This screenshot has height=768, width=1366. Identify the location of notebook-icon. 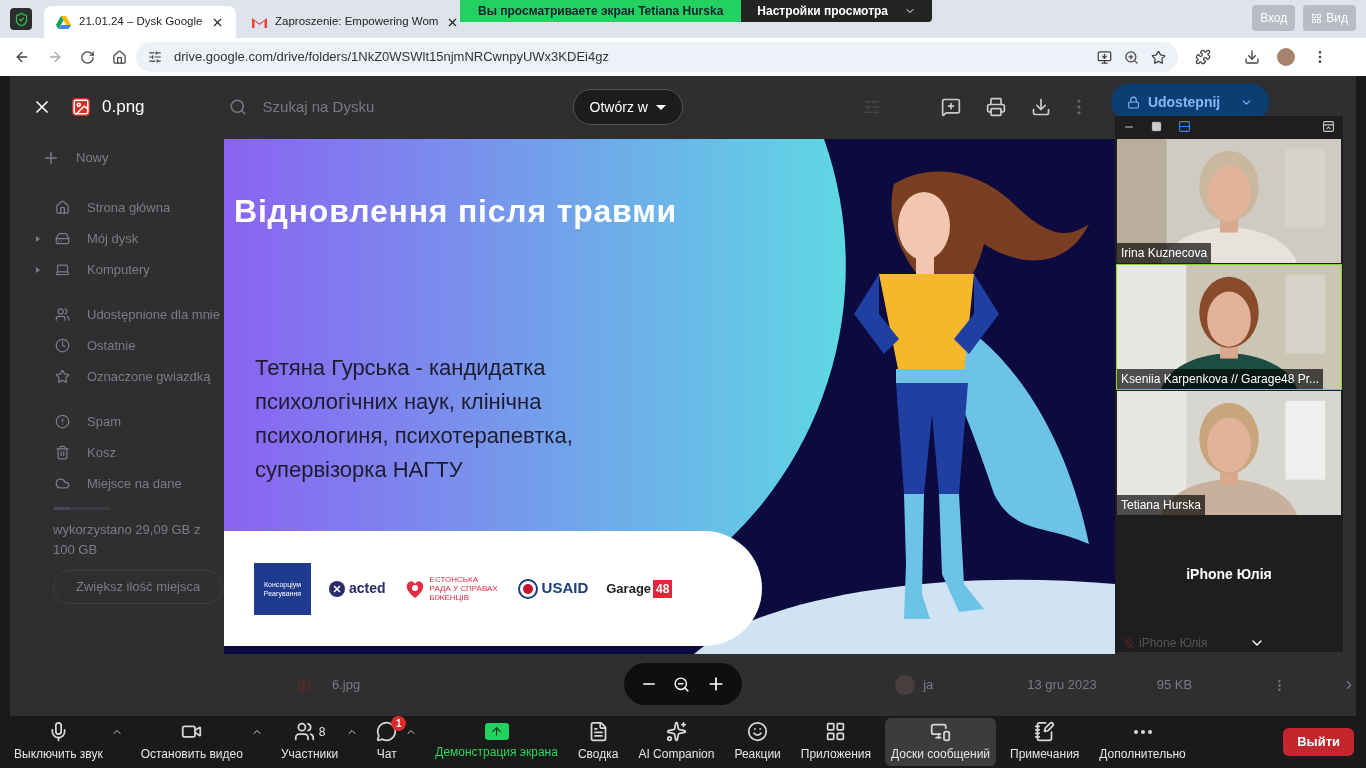
(1045, 731).